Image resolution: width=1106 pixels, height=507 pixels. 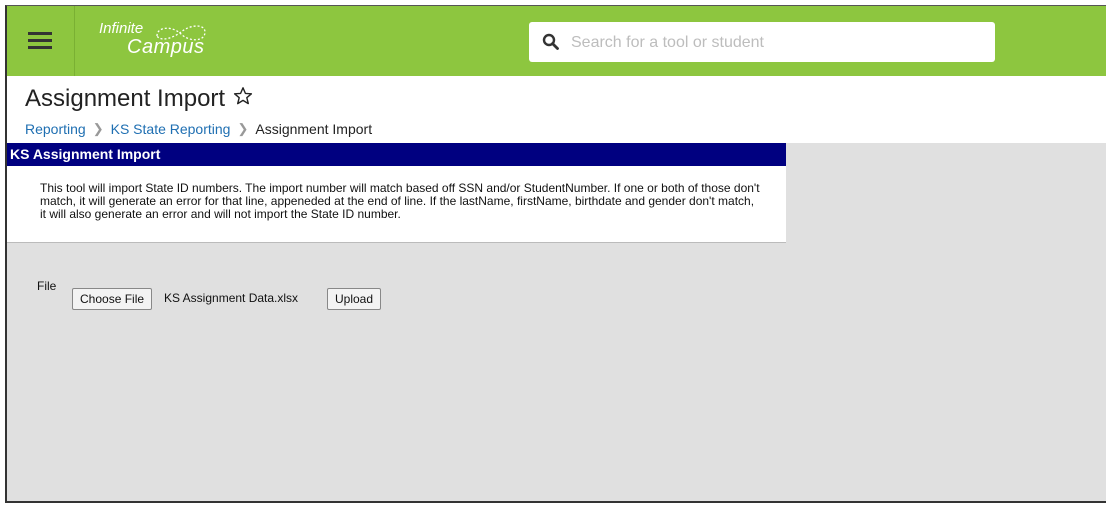 What do you see at coordinates (314, 129) in the screenshot?
I see `breadcrumb-current: Assignment Import` at bounding box center [314, 129].